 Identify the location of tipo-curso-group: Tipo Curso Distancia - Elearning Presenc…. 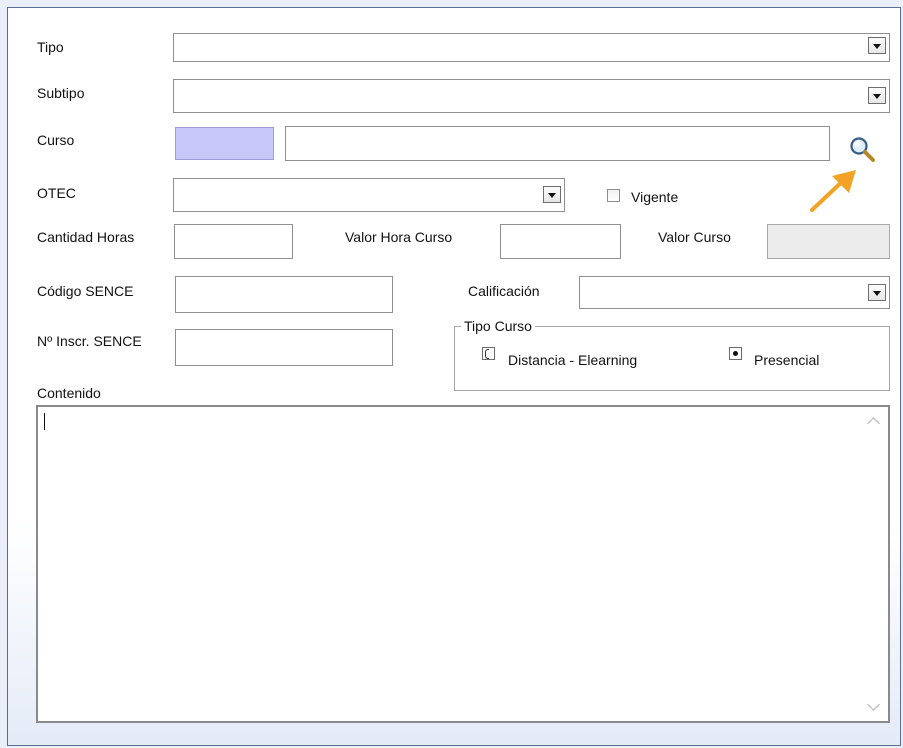
(672, 354).